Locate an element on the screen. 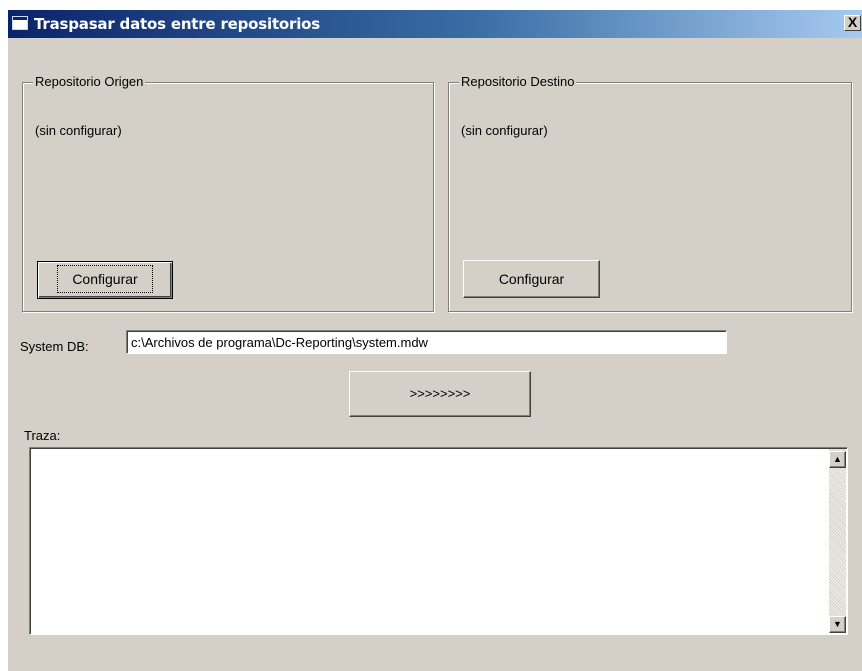 This screenshot has width=862, height=671. close-button: X is located at coordinates (852, 23).